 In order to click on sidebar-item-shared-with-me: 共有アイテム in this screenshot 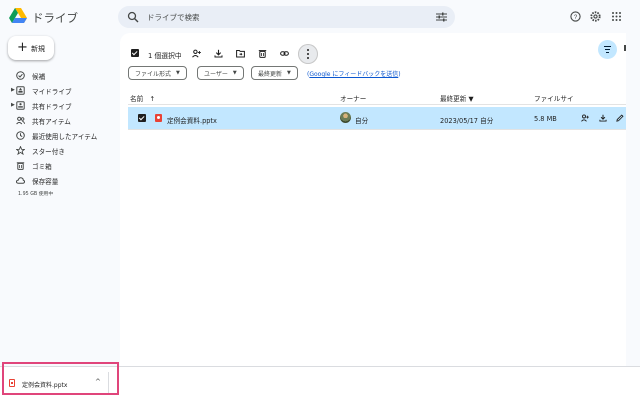, I will do `click(59, 120)`.